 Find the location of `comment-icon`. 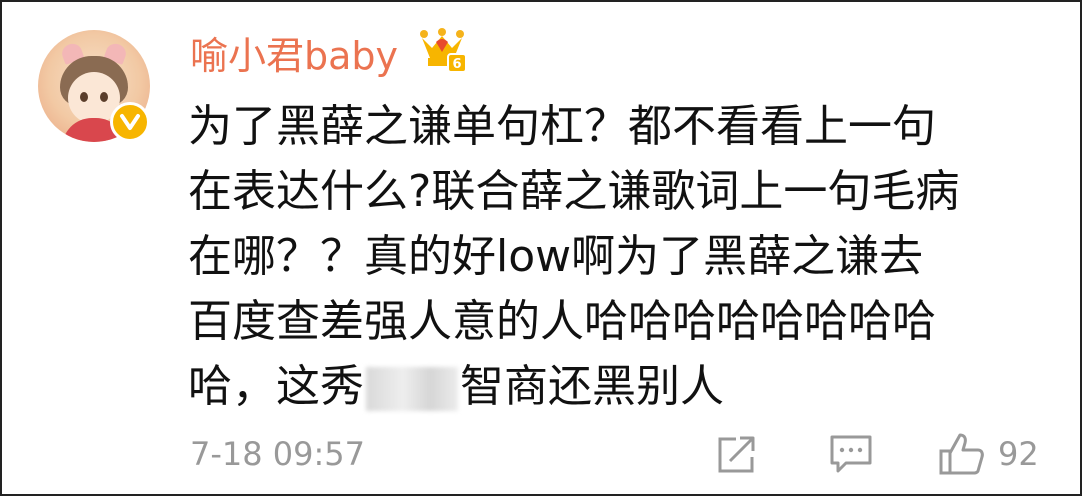

comment-icon is located at coordinates (851, 454).